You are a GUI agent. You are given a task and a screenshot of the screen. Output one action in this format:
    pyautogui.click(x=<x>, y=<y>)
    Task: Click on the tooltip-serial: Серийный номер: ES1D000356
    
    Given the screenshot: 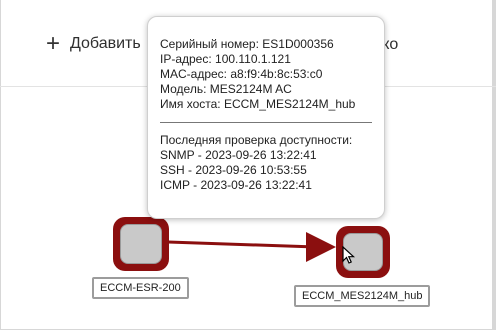 What is the action you would take?
    pyautogui.click(x=247, y=44)
    